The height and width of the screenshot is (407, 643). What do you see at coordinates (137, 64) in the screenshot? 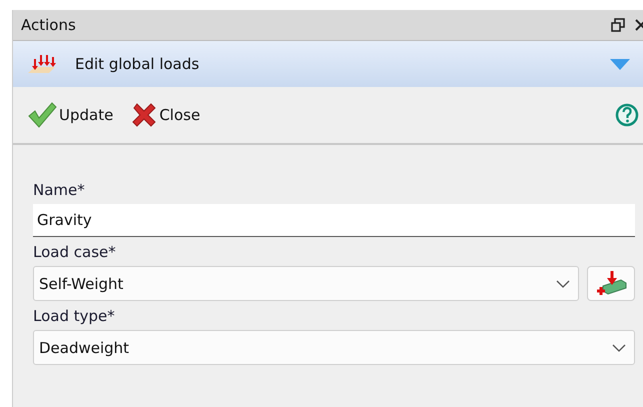
I see `section-title: Edit global loads` at bounding box center [137, 64].